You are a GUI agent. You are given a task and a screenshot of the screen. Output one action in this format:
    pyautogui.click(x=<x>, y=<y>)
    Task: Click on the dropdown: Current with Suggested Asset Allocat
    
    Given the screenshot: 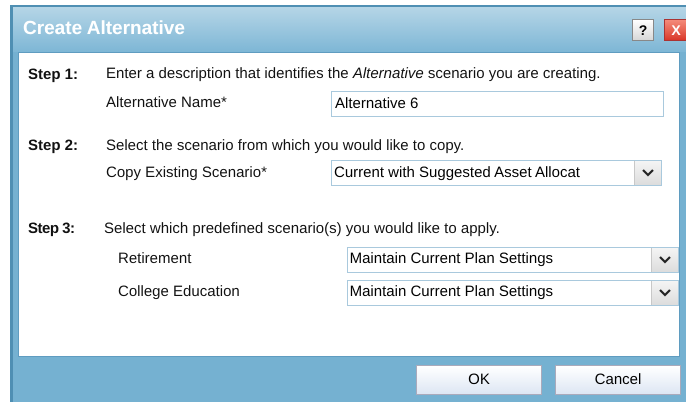 What is the action you would take?
    pyautogui.click(x=496, y=173)
    